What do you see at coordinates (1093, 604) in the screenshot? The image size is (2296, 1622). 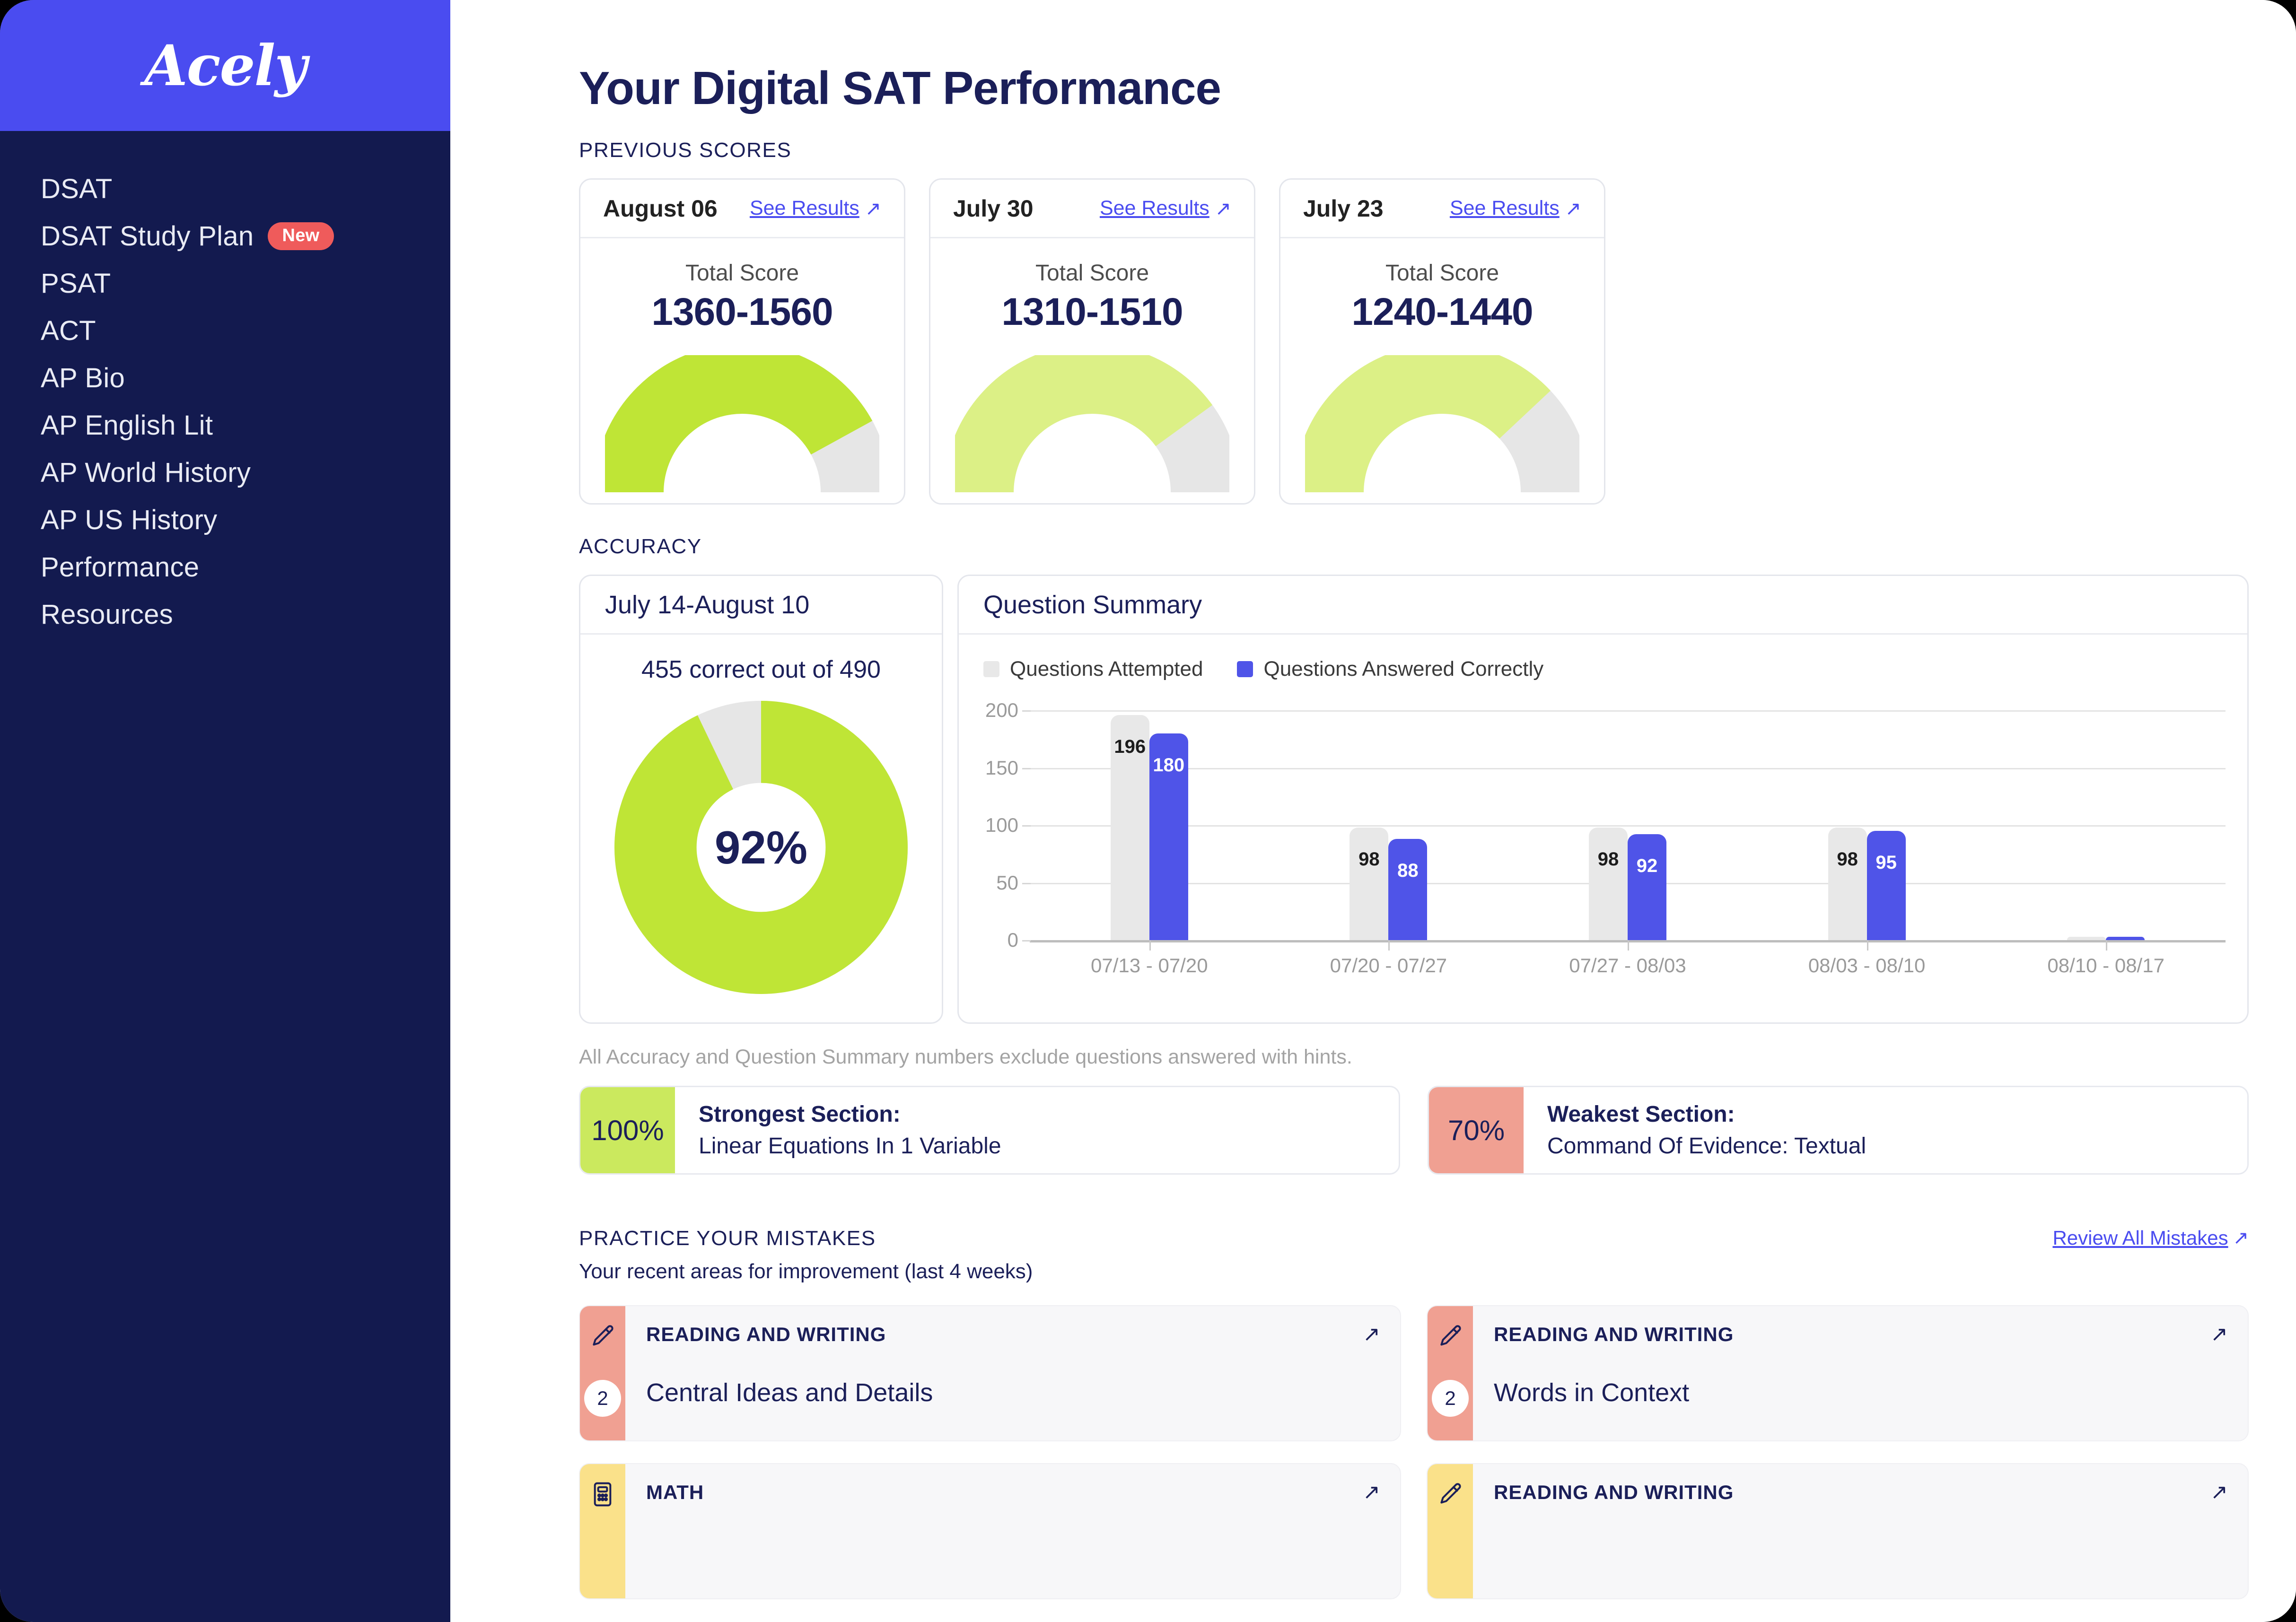 I see `question-summary-title: Question Summary` at bounding box center [1093, 604].